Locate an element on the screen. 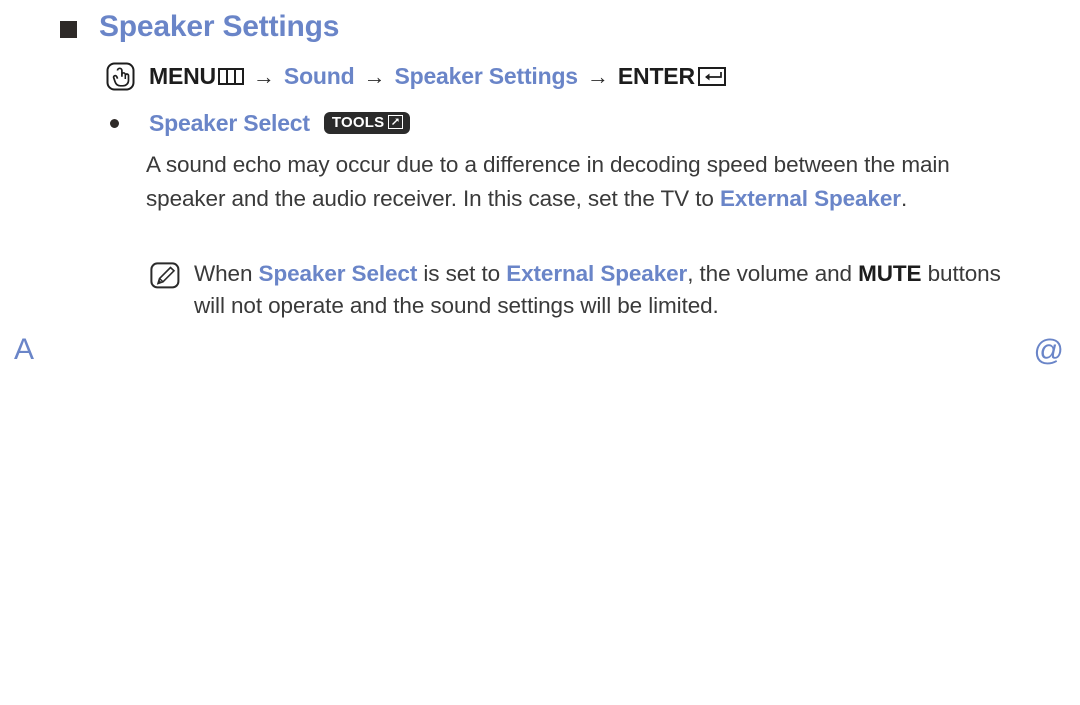  menu-path: MENU → Sound → Speaker Settings → ENTER is located at coordinates (416, 76).